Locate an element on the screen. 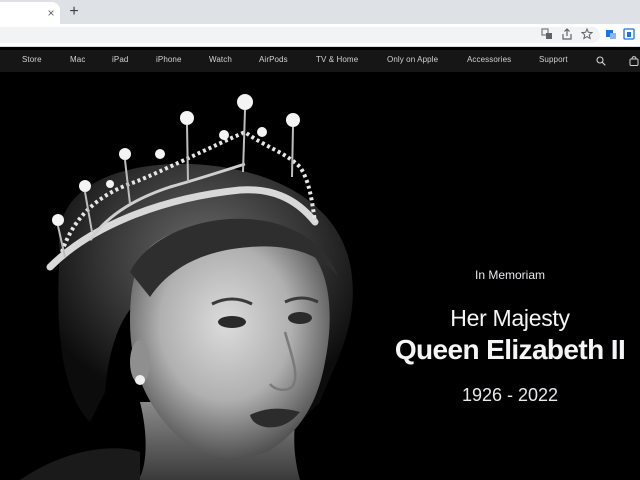  nav-item-mac: Mac is located at coordinates (77, 59).